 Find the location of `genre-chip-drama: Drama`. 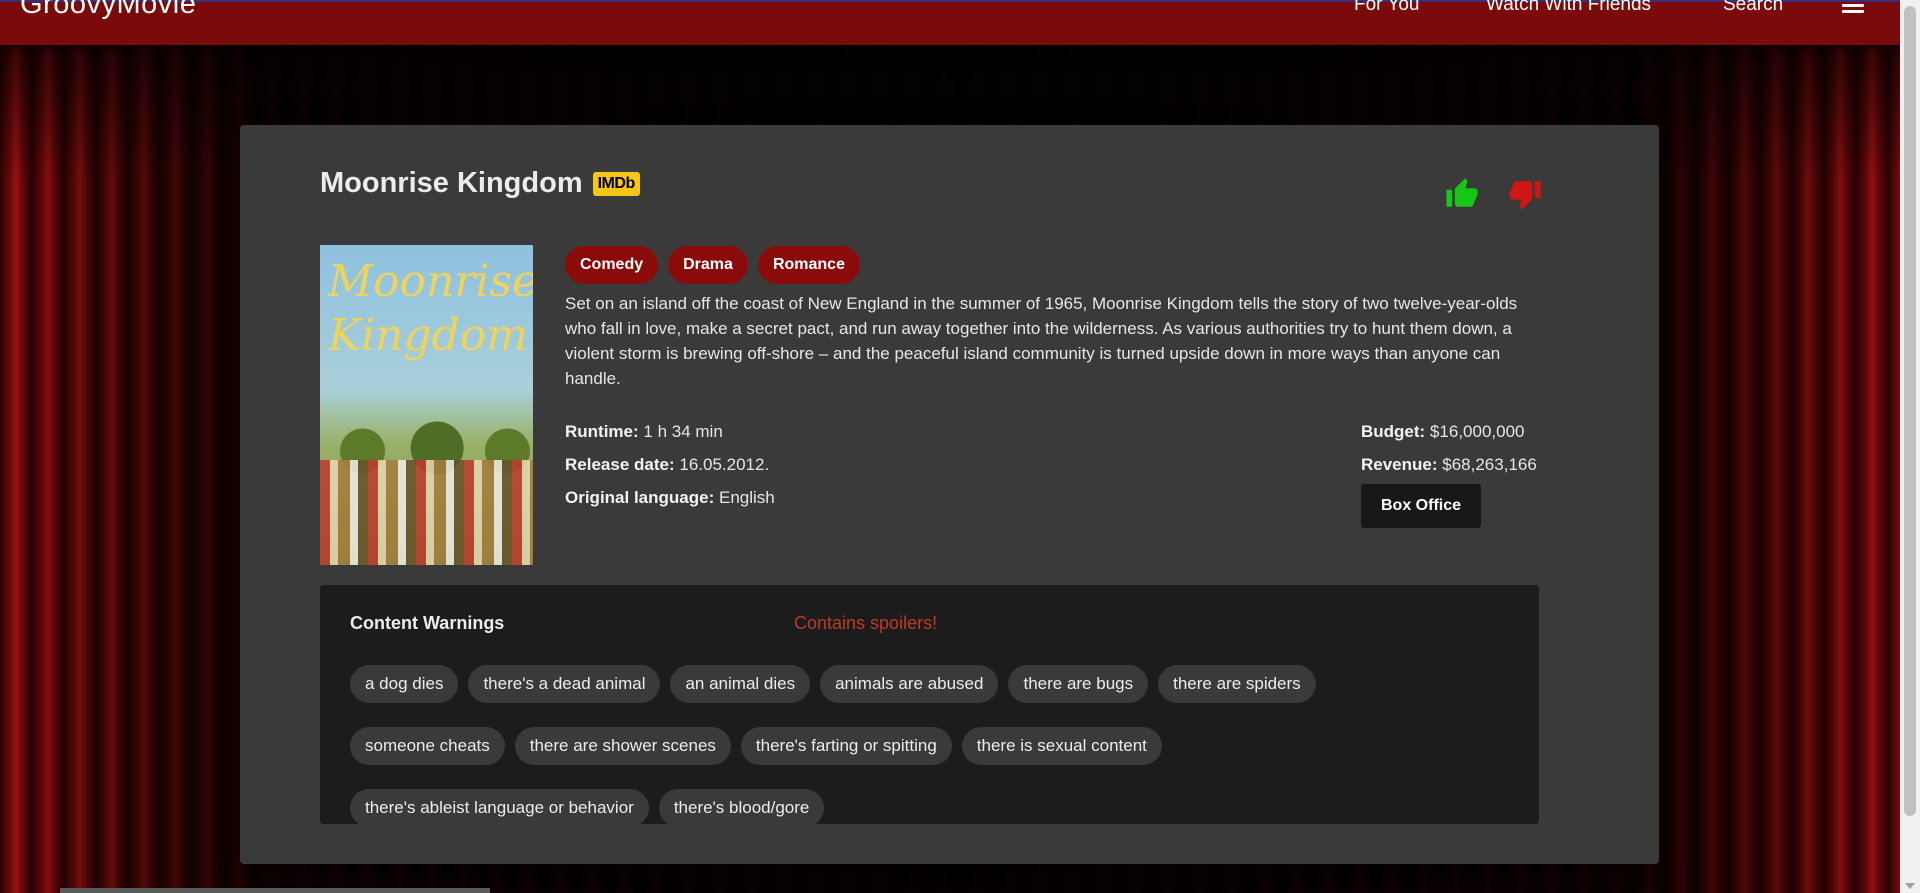

genre-chip-drama: Drama is located at coordinates (708, 265).